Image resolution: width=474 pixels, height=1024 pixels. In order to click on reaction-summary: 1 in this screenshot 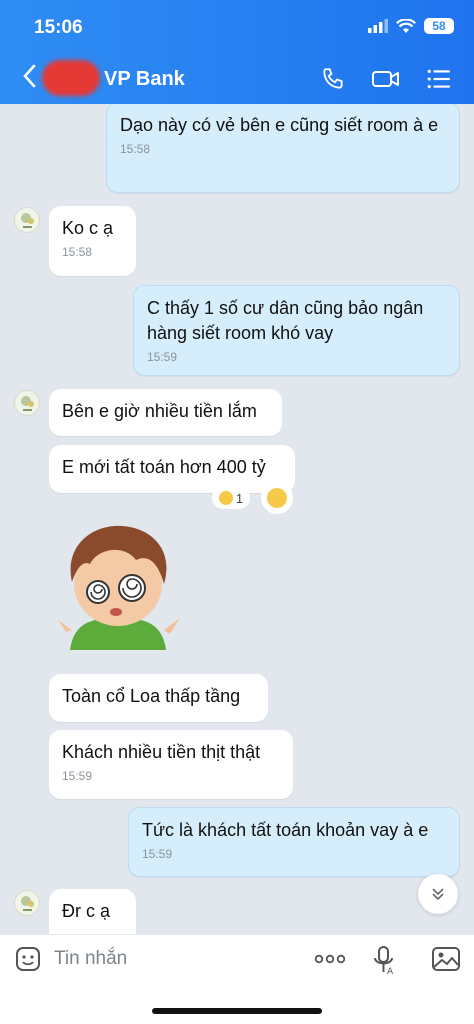, I will do `click(231, 498)`.